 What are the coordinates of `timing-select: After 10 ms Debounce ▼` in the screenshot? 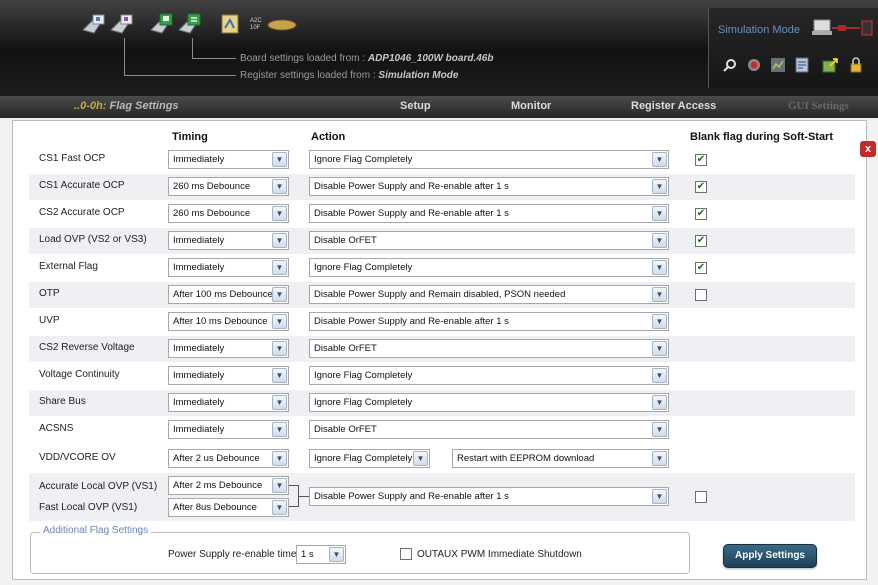 It's located at (228, 321).